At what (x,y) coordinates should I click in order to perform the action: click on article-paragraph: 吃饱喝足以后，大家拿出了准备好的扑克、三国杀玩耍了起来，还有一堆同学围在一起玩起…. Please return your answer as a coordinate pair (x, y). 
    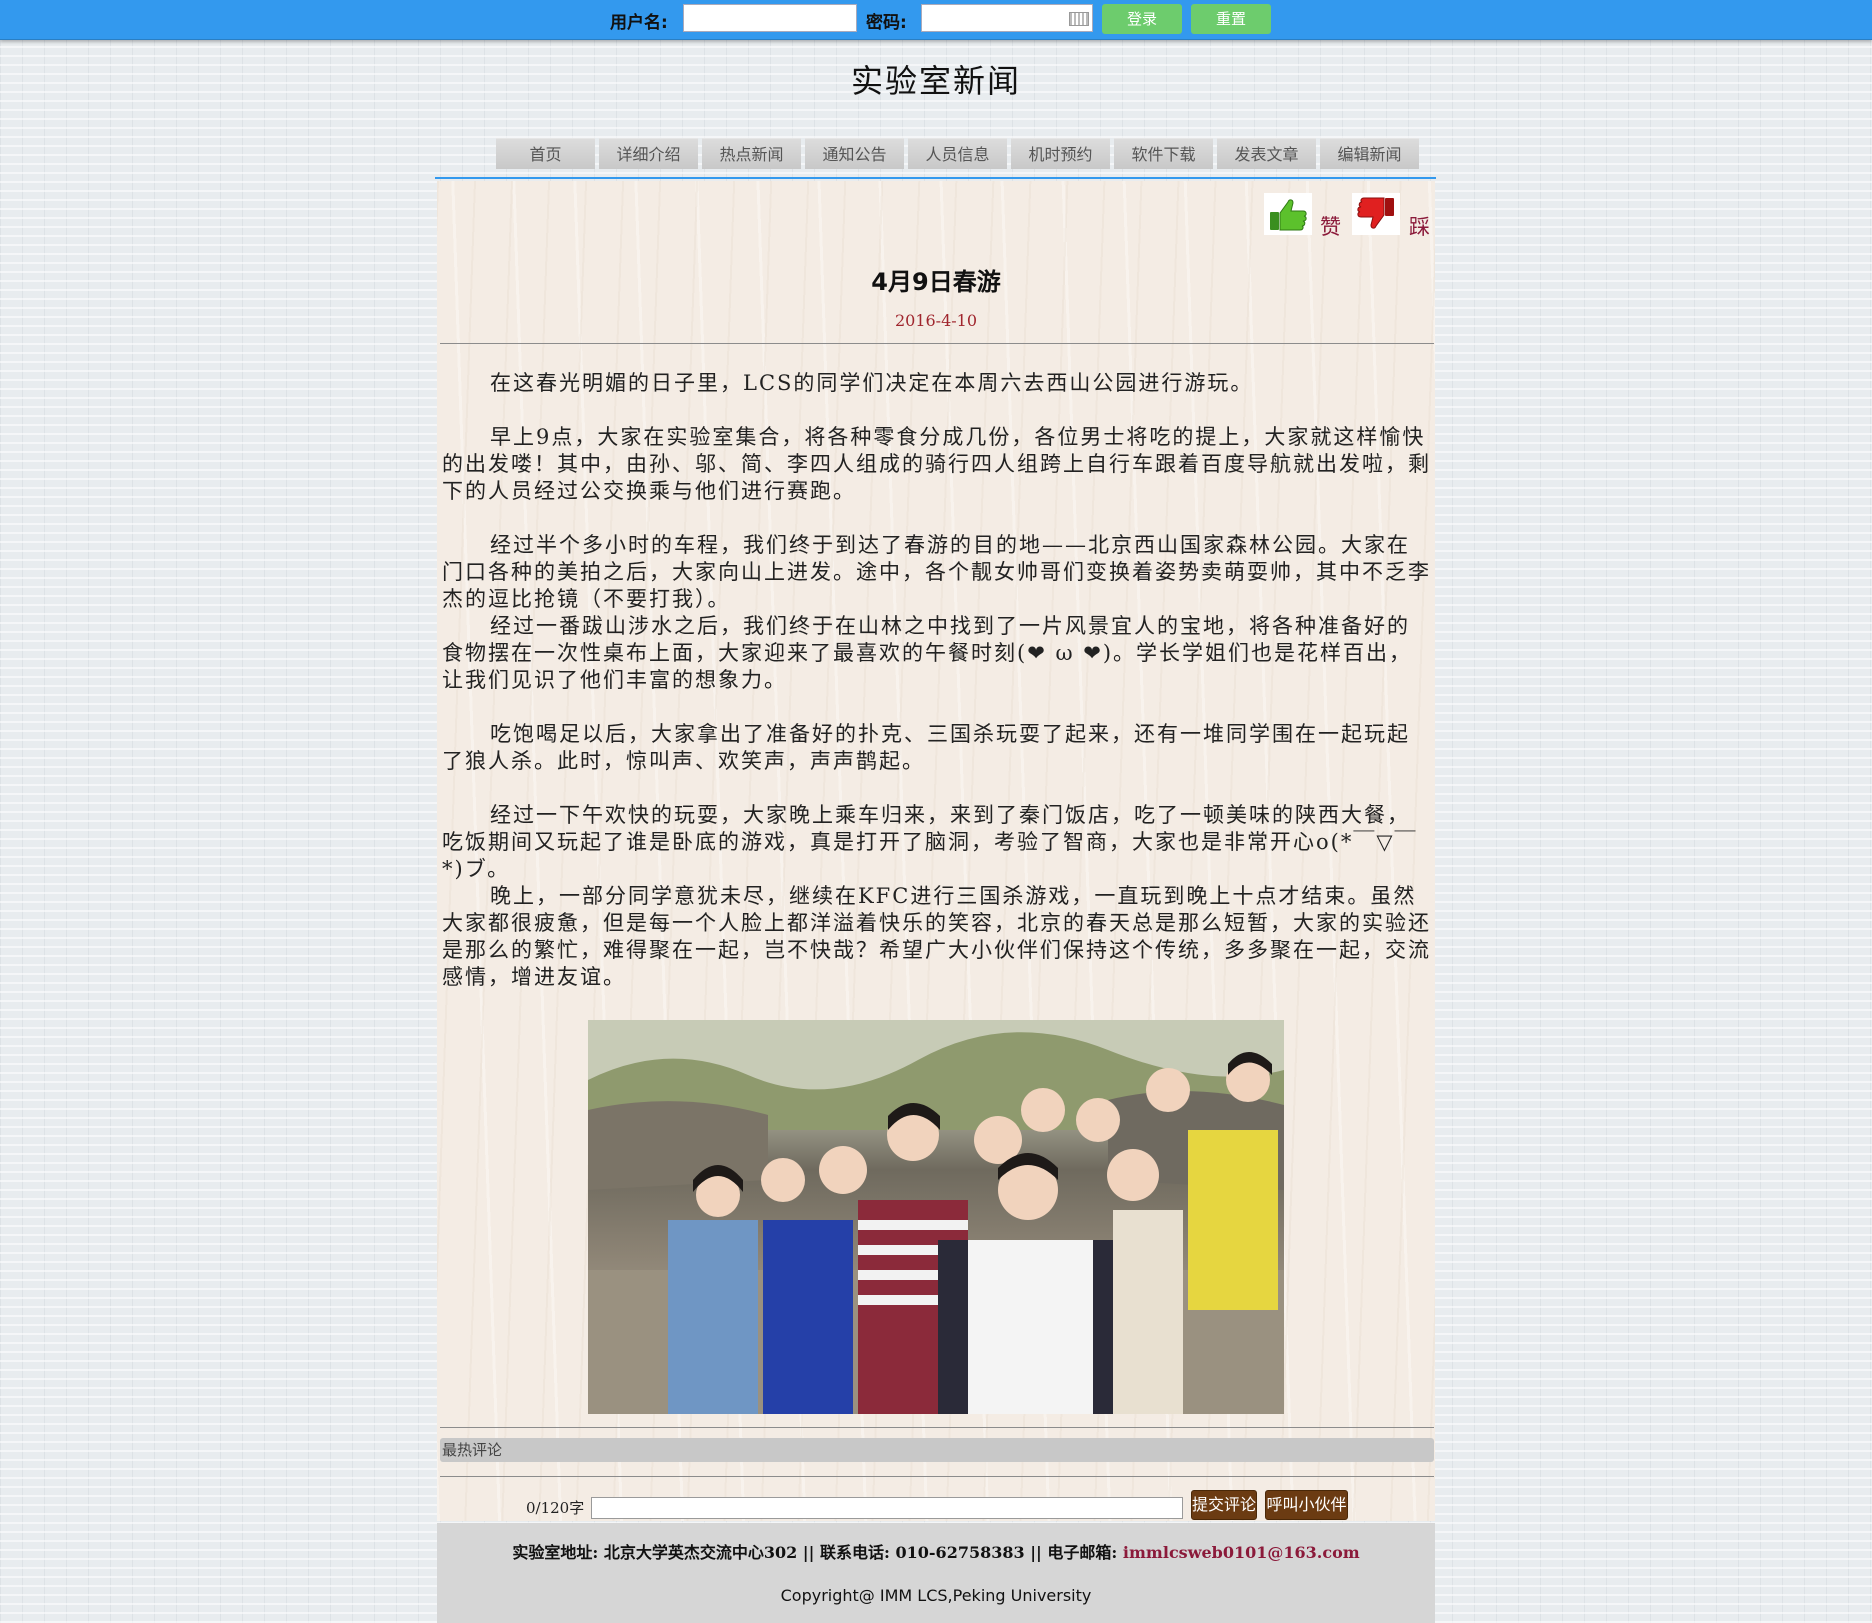
    Looking at the image, I should click on (926, 747).